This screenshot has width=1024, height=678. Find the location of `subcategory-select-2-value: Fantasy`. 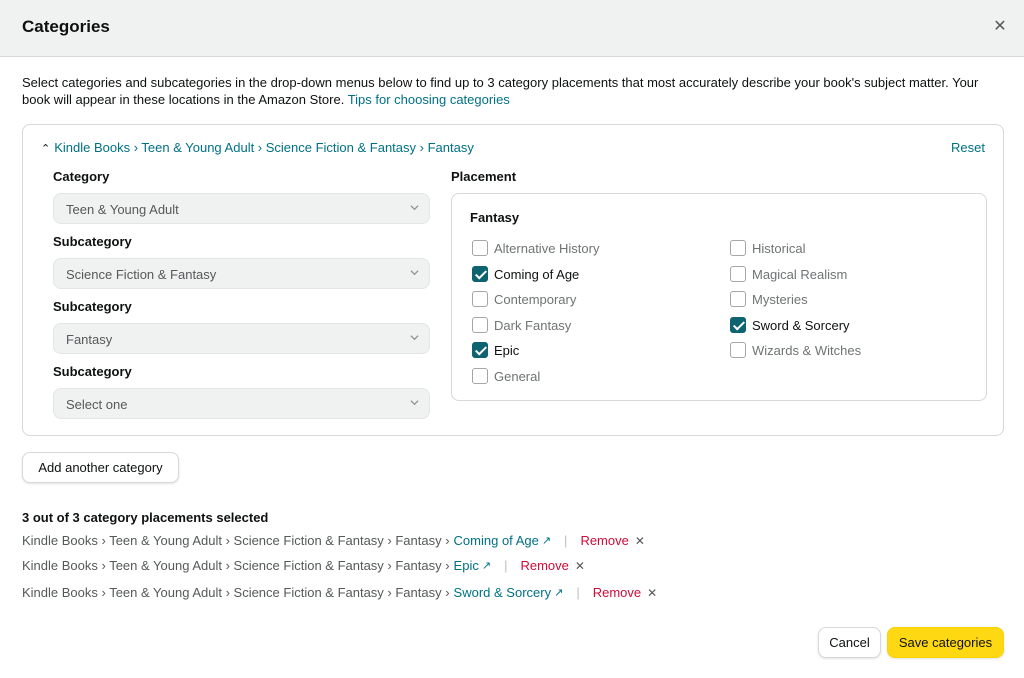

subcategory-select-2-value: Fantasy is located at coordinates (89, 339).